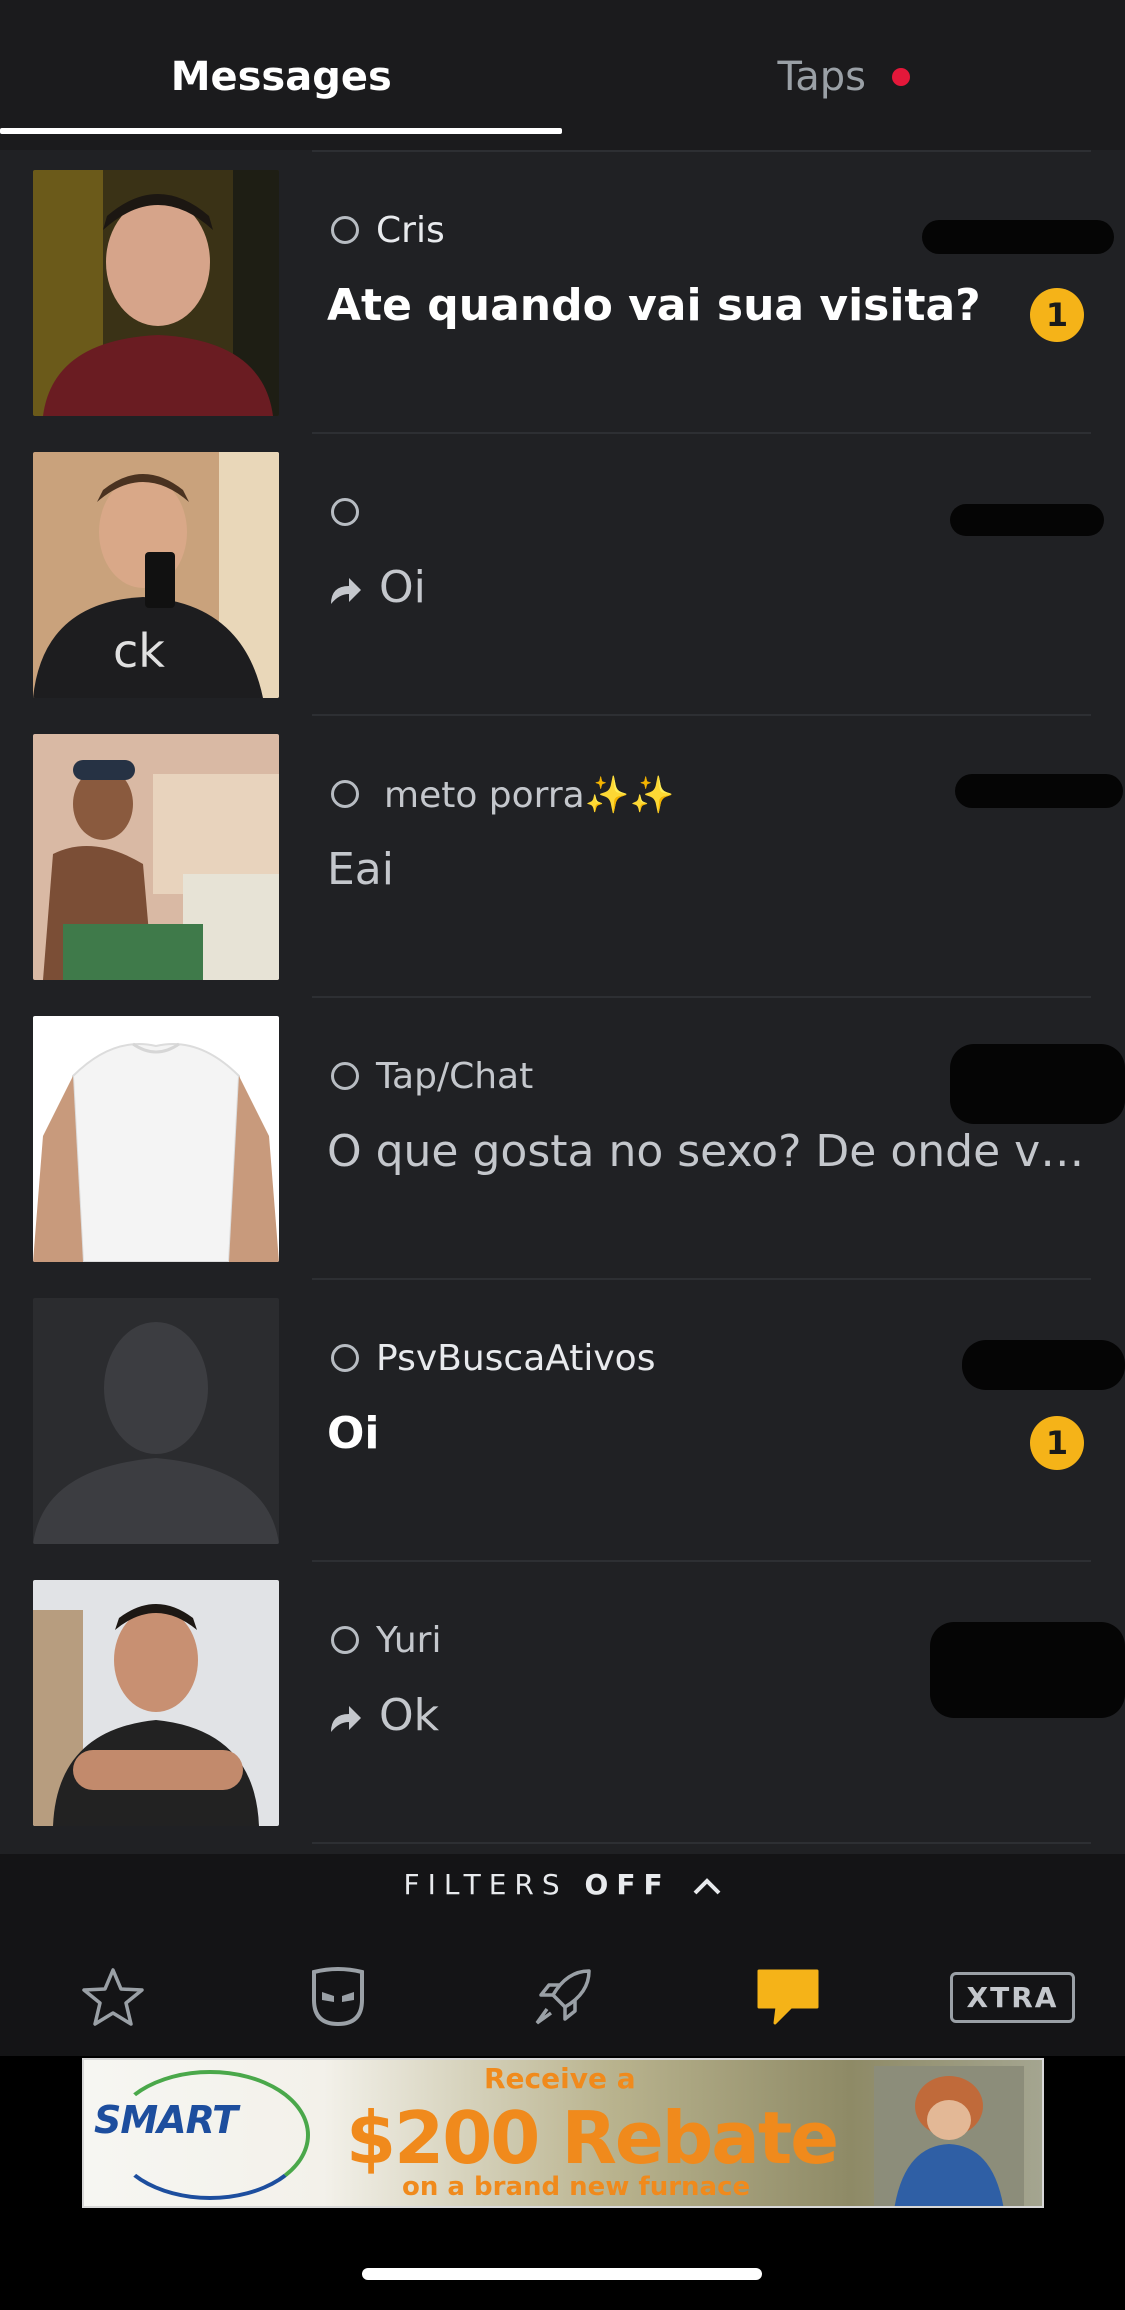 The height and width of the screenshot is (2310, 1125). I want to click on mask-icon, so click(337, 1997).